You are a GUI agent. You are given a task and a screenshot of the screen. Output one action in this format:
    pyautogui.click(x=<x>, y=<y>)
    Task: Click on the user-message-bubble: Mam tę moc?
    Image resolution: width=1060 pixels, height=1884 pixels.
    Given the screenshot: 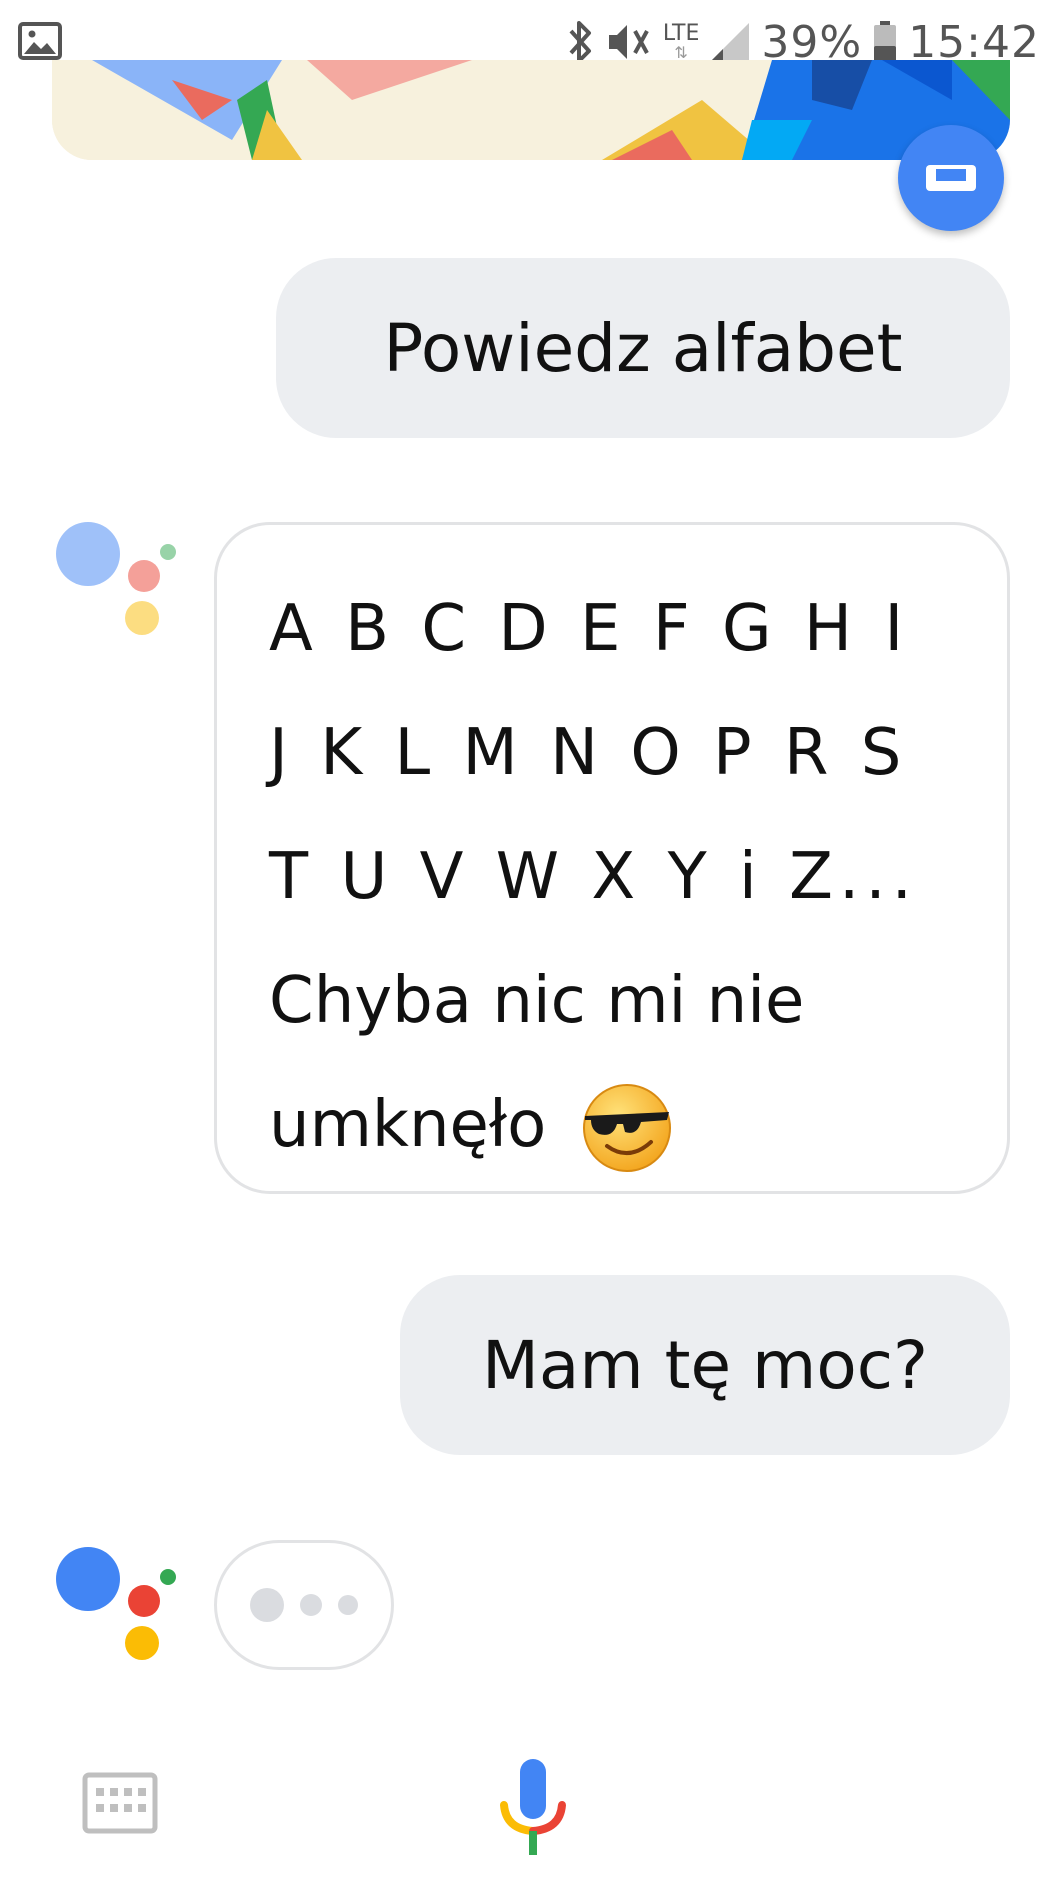 What is the action you would take?
    pyautogui.click(x=705, y=1365)
    